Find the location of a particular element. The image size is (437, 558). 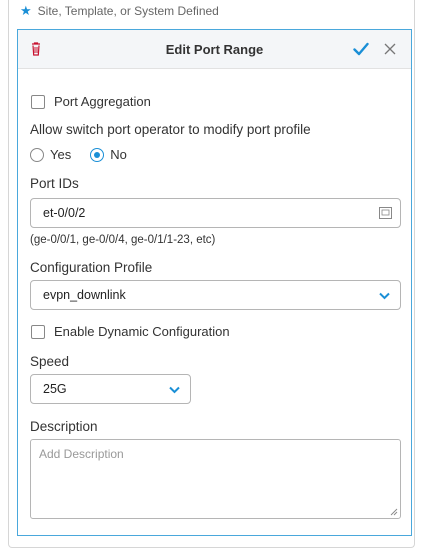

radio-yes-label: Yes is located at coordinates (61, 154).